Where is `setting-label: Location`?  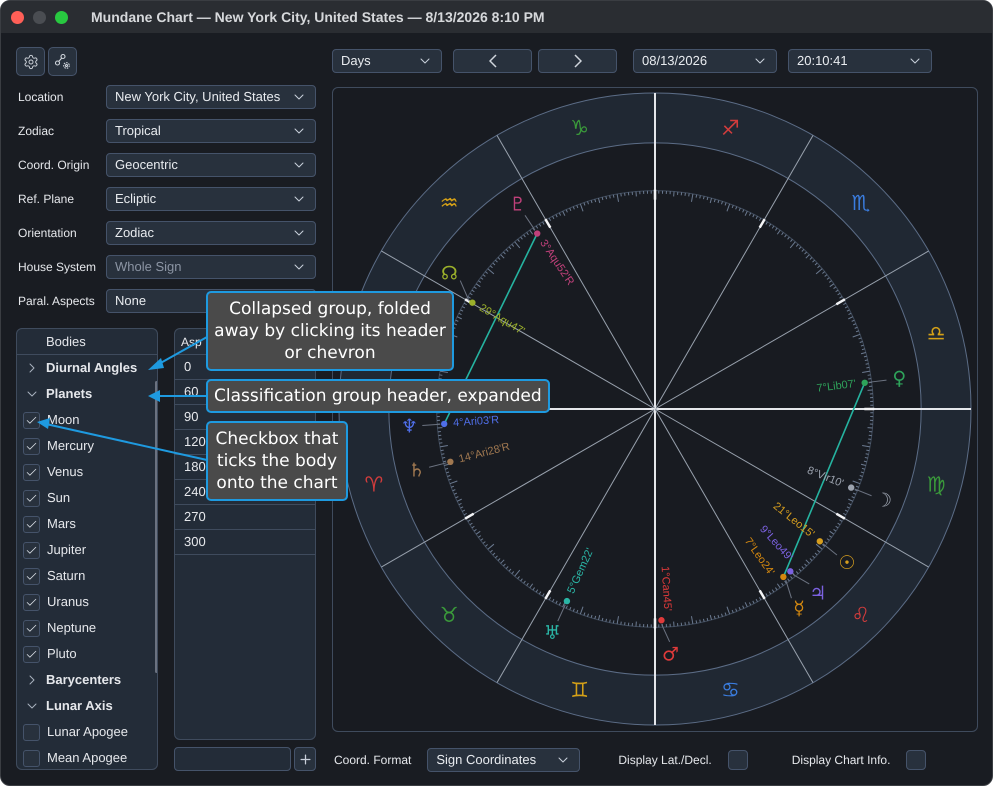 setting-label: Location is located at coordinates (40, 97).